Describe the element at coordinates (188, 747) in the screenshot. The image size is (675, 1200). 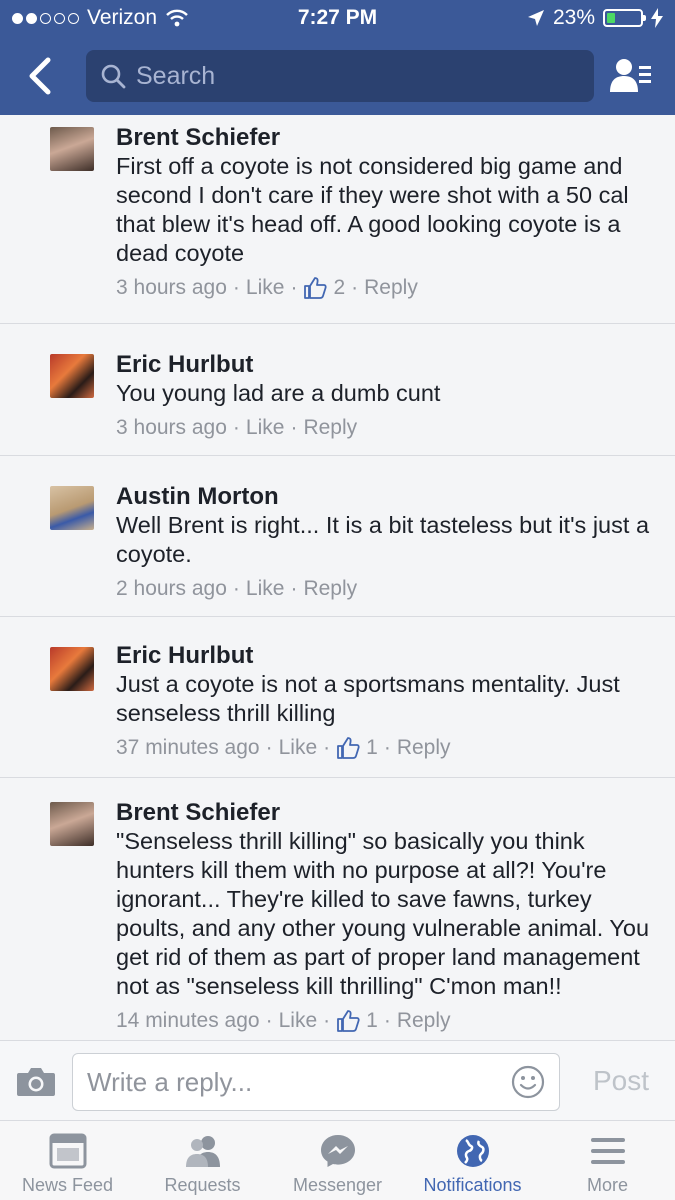
I see `comment-time: 37 minutes ago` at that location.